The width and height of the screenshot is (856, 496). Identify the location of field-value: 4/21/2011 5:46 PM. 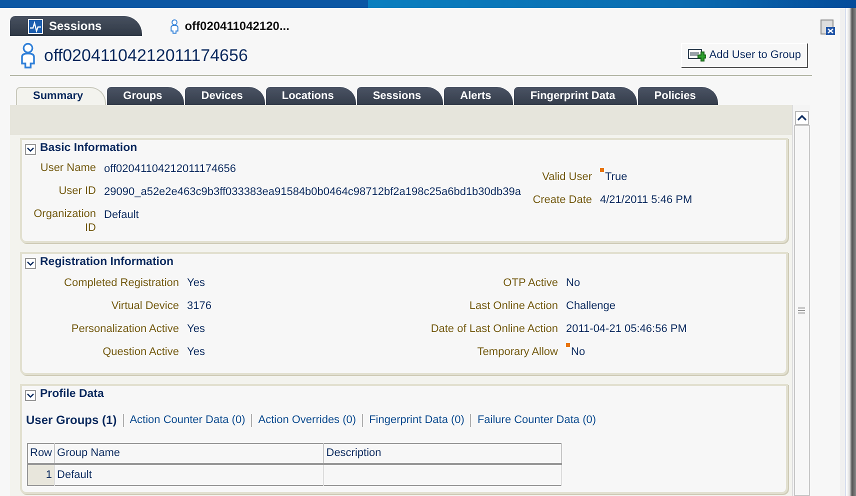
(645, 200).